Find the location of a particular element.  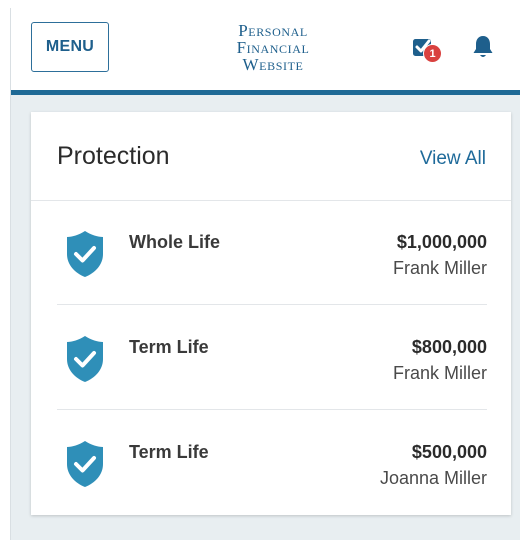

policy-type: Whole Life is located at coordinates (174, 242).